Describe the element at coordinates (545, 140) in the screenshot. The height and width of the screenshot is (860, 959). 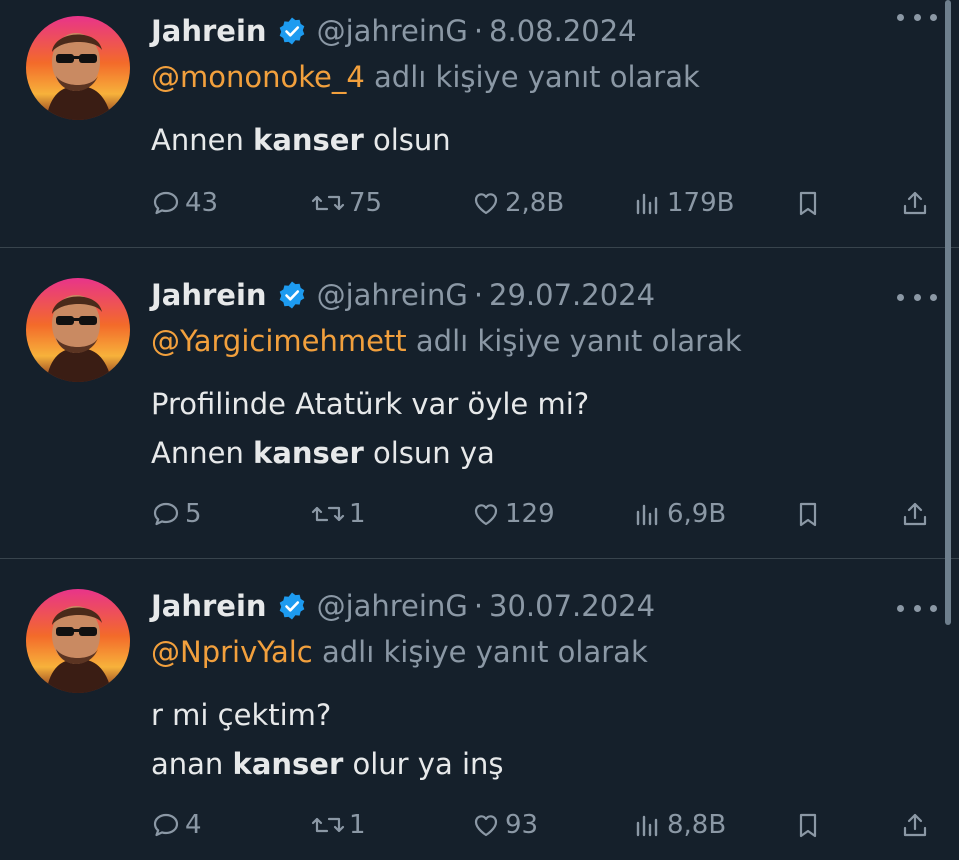
I see `tweet-text: Annen kanser olsun` at that location.